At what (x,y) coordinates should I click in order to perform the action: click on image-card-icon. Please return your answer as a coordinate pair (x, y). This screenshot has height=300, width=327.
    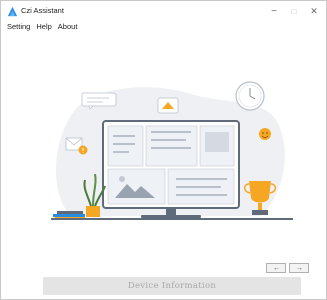
    Looking at the image, I should click on (168, 105).